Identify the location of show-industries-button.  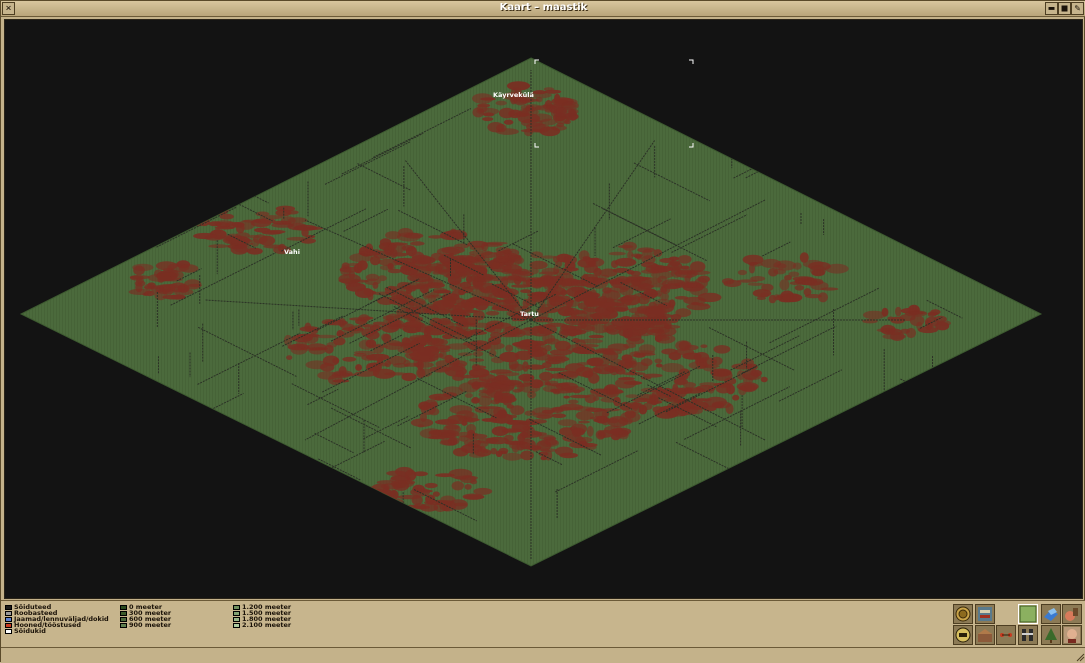
(985, 635).